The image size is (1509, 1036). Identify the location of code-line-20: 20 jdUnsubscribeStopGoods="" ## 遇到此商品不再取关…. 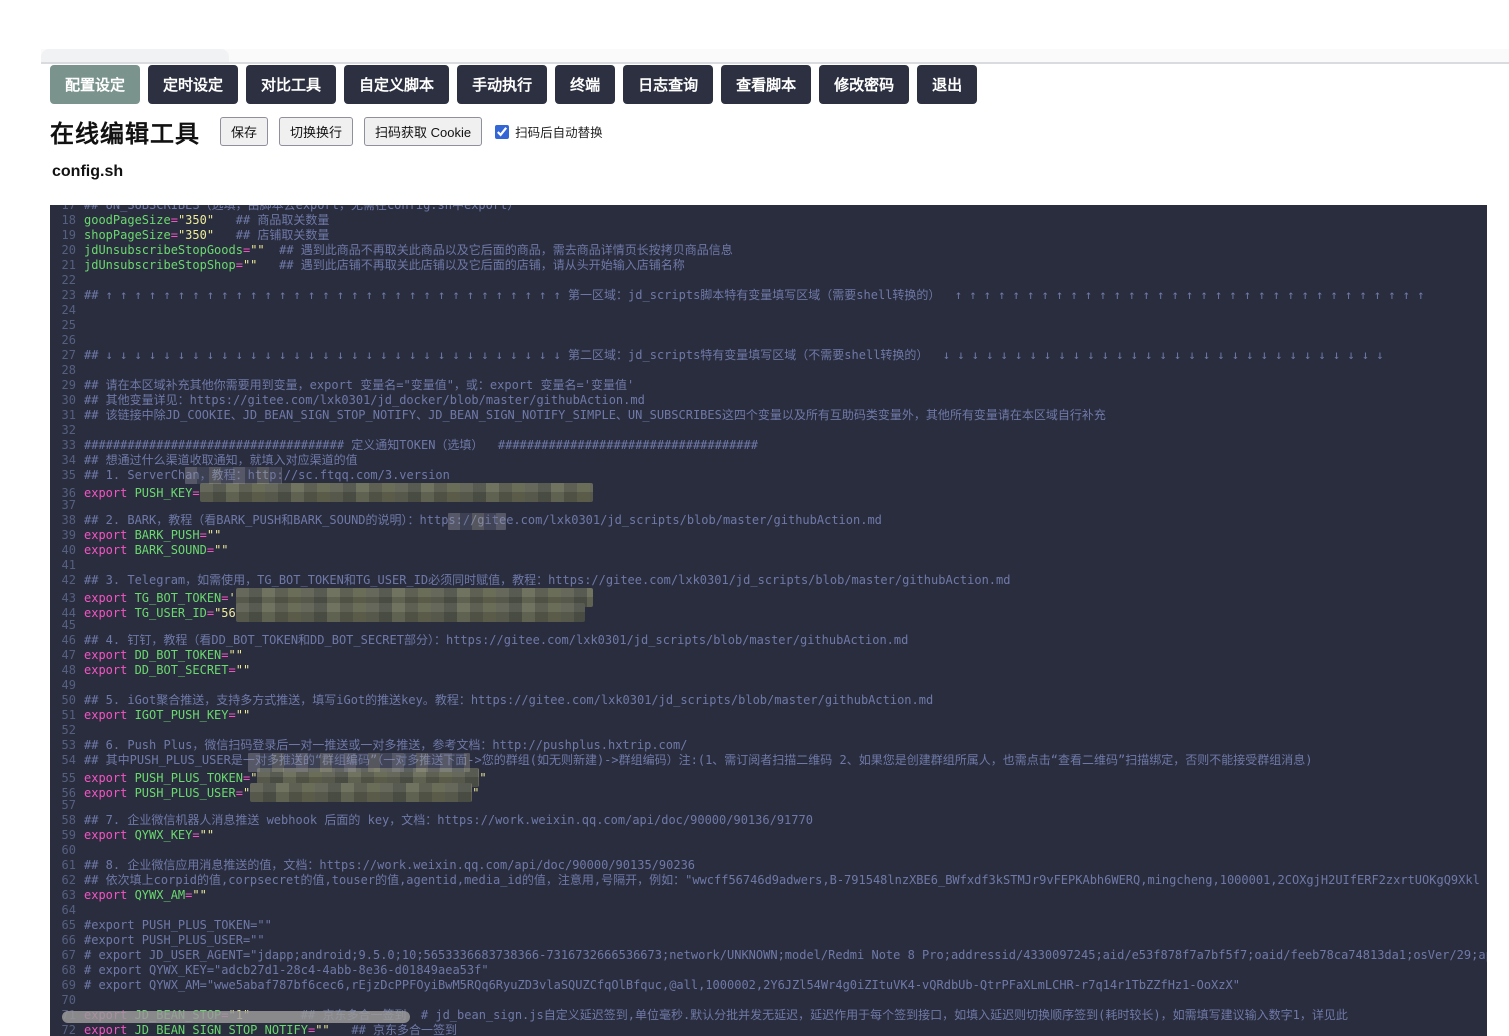
(768, 250).